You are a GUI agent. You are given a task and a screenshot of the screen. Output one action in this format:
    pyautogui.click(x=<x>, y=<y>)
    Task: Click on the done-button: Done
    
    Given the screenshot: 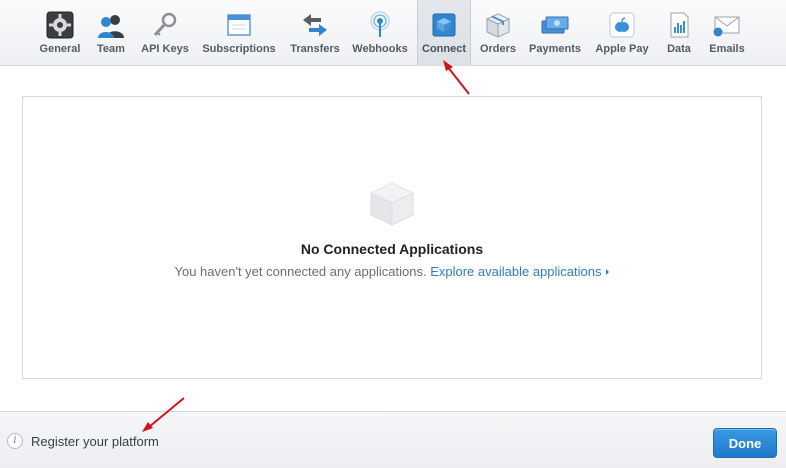 What is the action you would take?
    pyautogui.click(x=745, y=443)
    